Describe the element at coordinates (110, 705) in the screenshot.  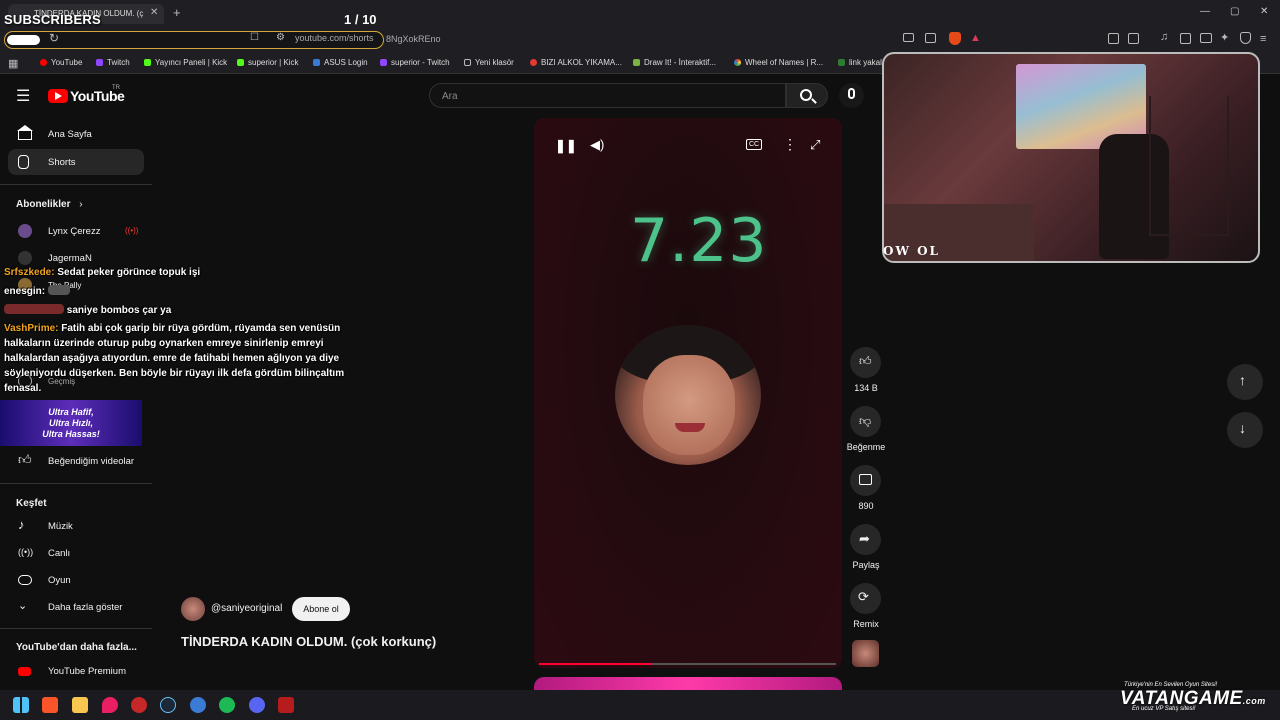
I see `maps-pin-icon` at that location.